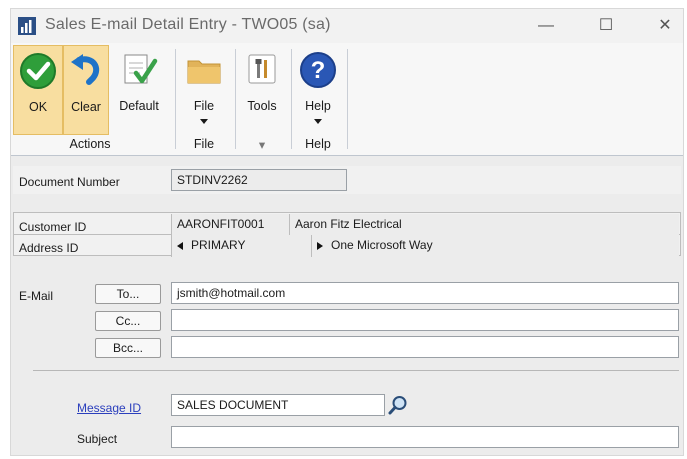 This screenshot has width=687, height=459. What do you see at coordinates (425, 347) in the screenshot?
I see `bcc-field` at bounding box center [425, 347].